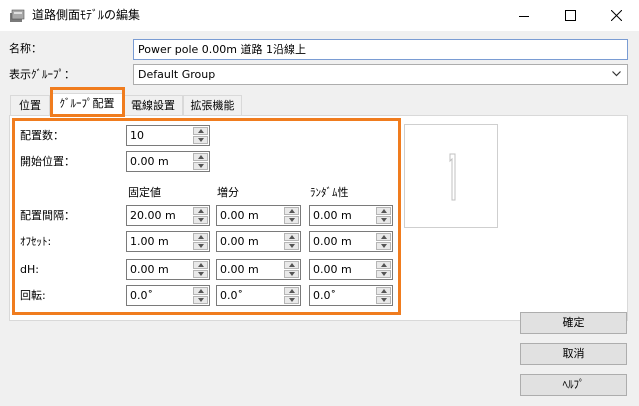 This screenshot has height=406, width=639. I want to click on close-button, so click(616, 15).